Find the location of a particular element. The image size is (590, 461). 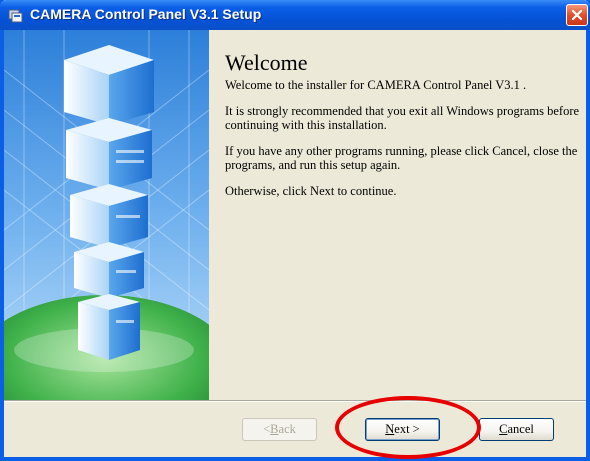

window-title: CAMERA Control Panel V3.1 Setup is located at coordinates (146, 14).